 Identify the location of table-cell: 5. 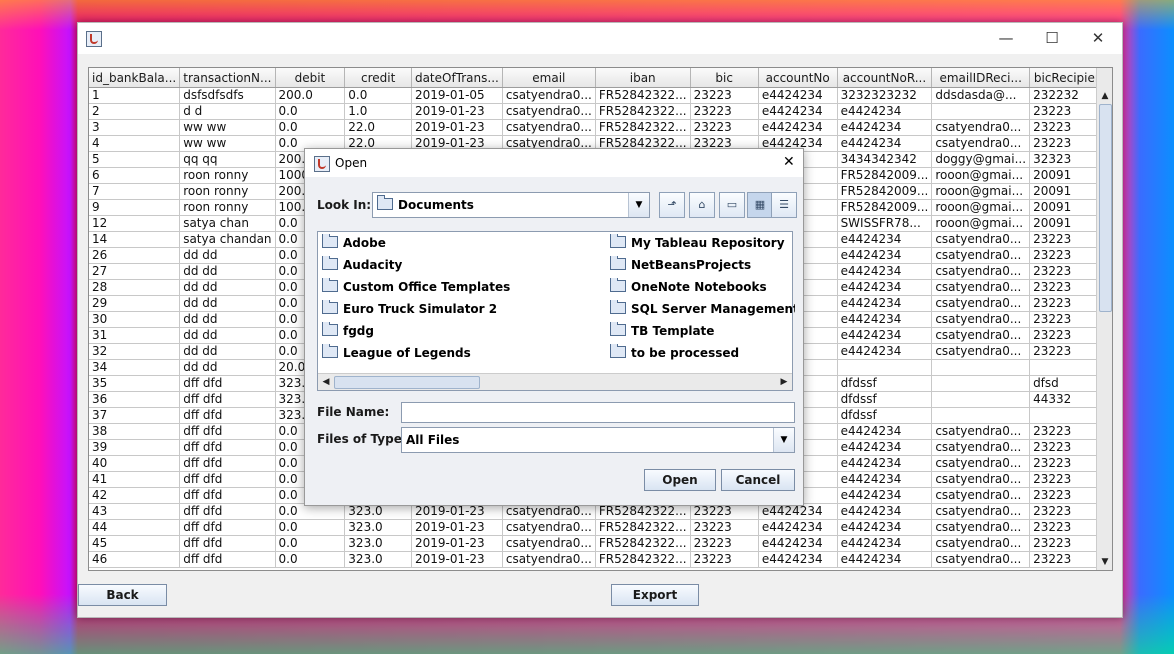
(135, 159).